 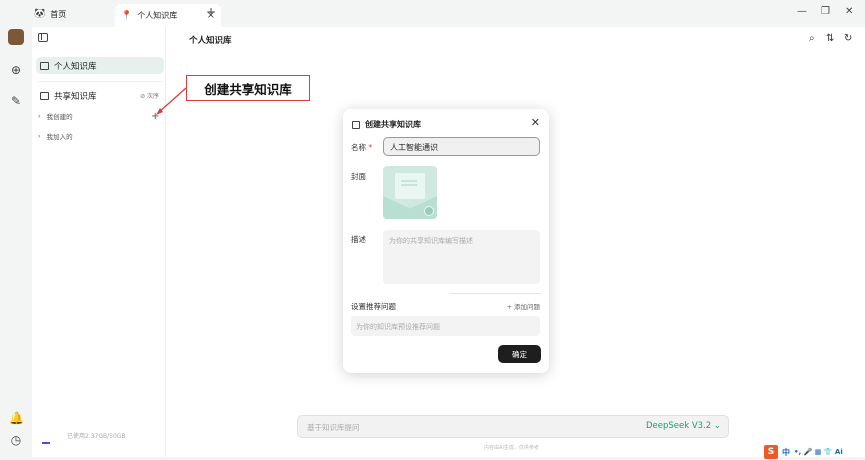 What do you see at coordinates (393, 124) in the screenshot?
I see `dialog-title: 创建共享知识库` at bounding box center [393, 124].